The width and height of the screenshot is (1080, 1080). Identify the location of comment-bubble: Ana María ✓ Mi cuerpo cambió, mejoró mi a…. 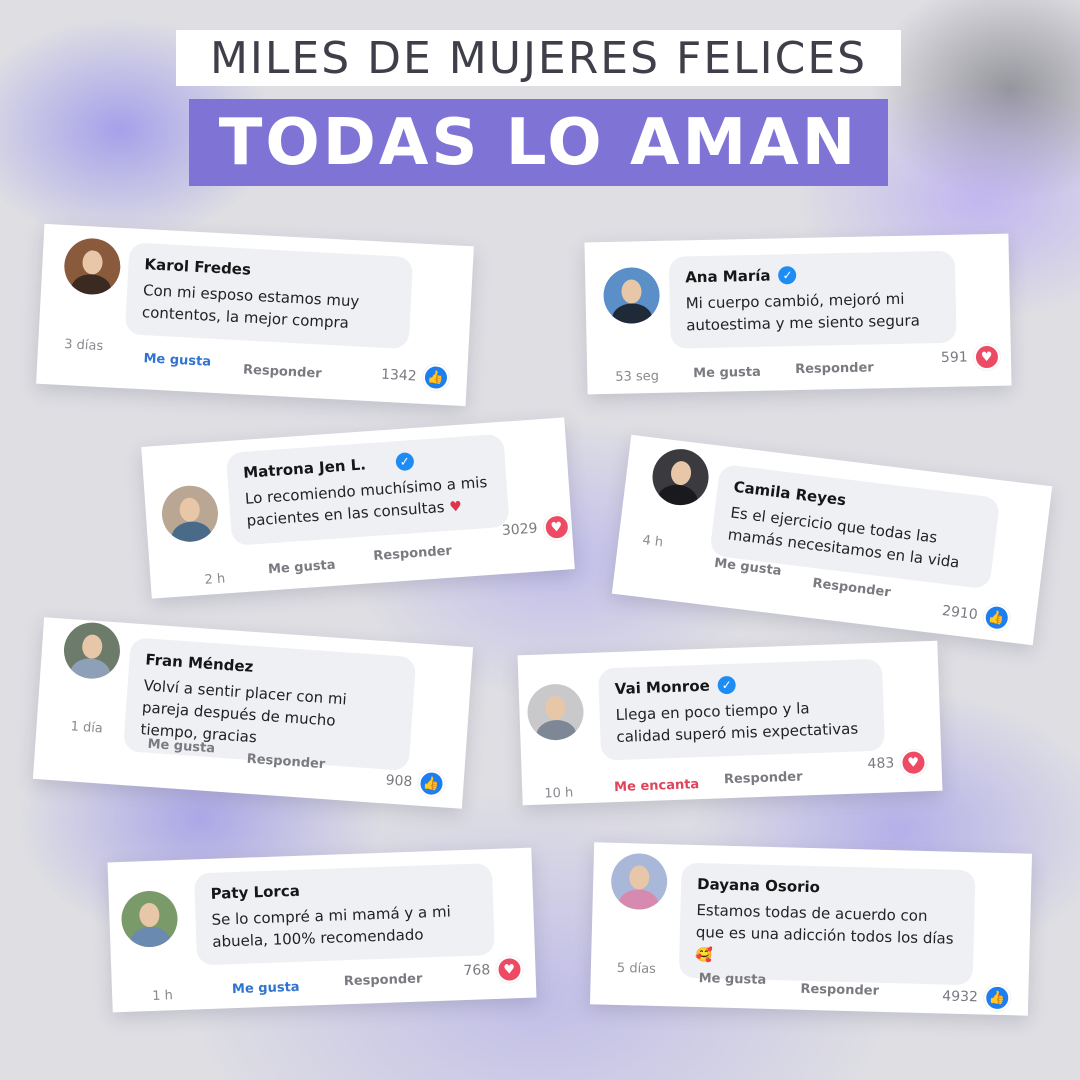
(812, 299).